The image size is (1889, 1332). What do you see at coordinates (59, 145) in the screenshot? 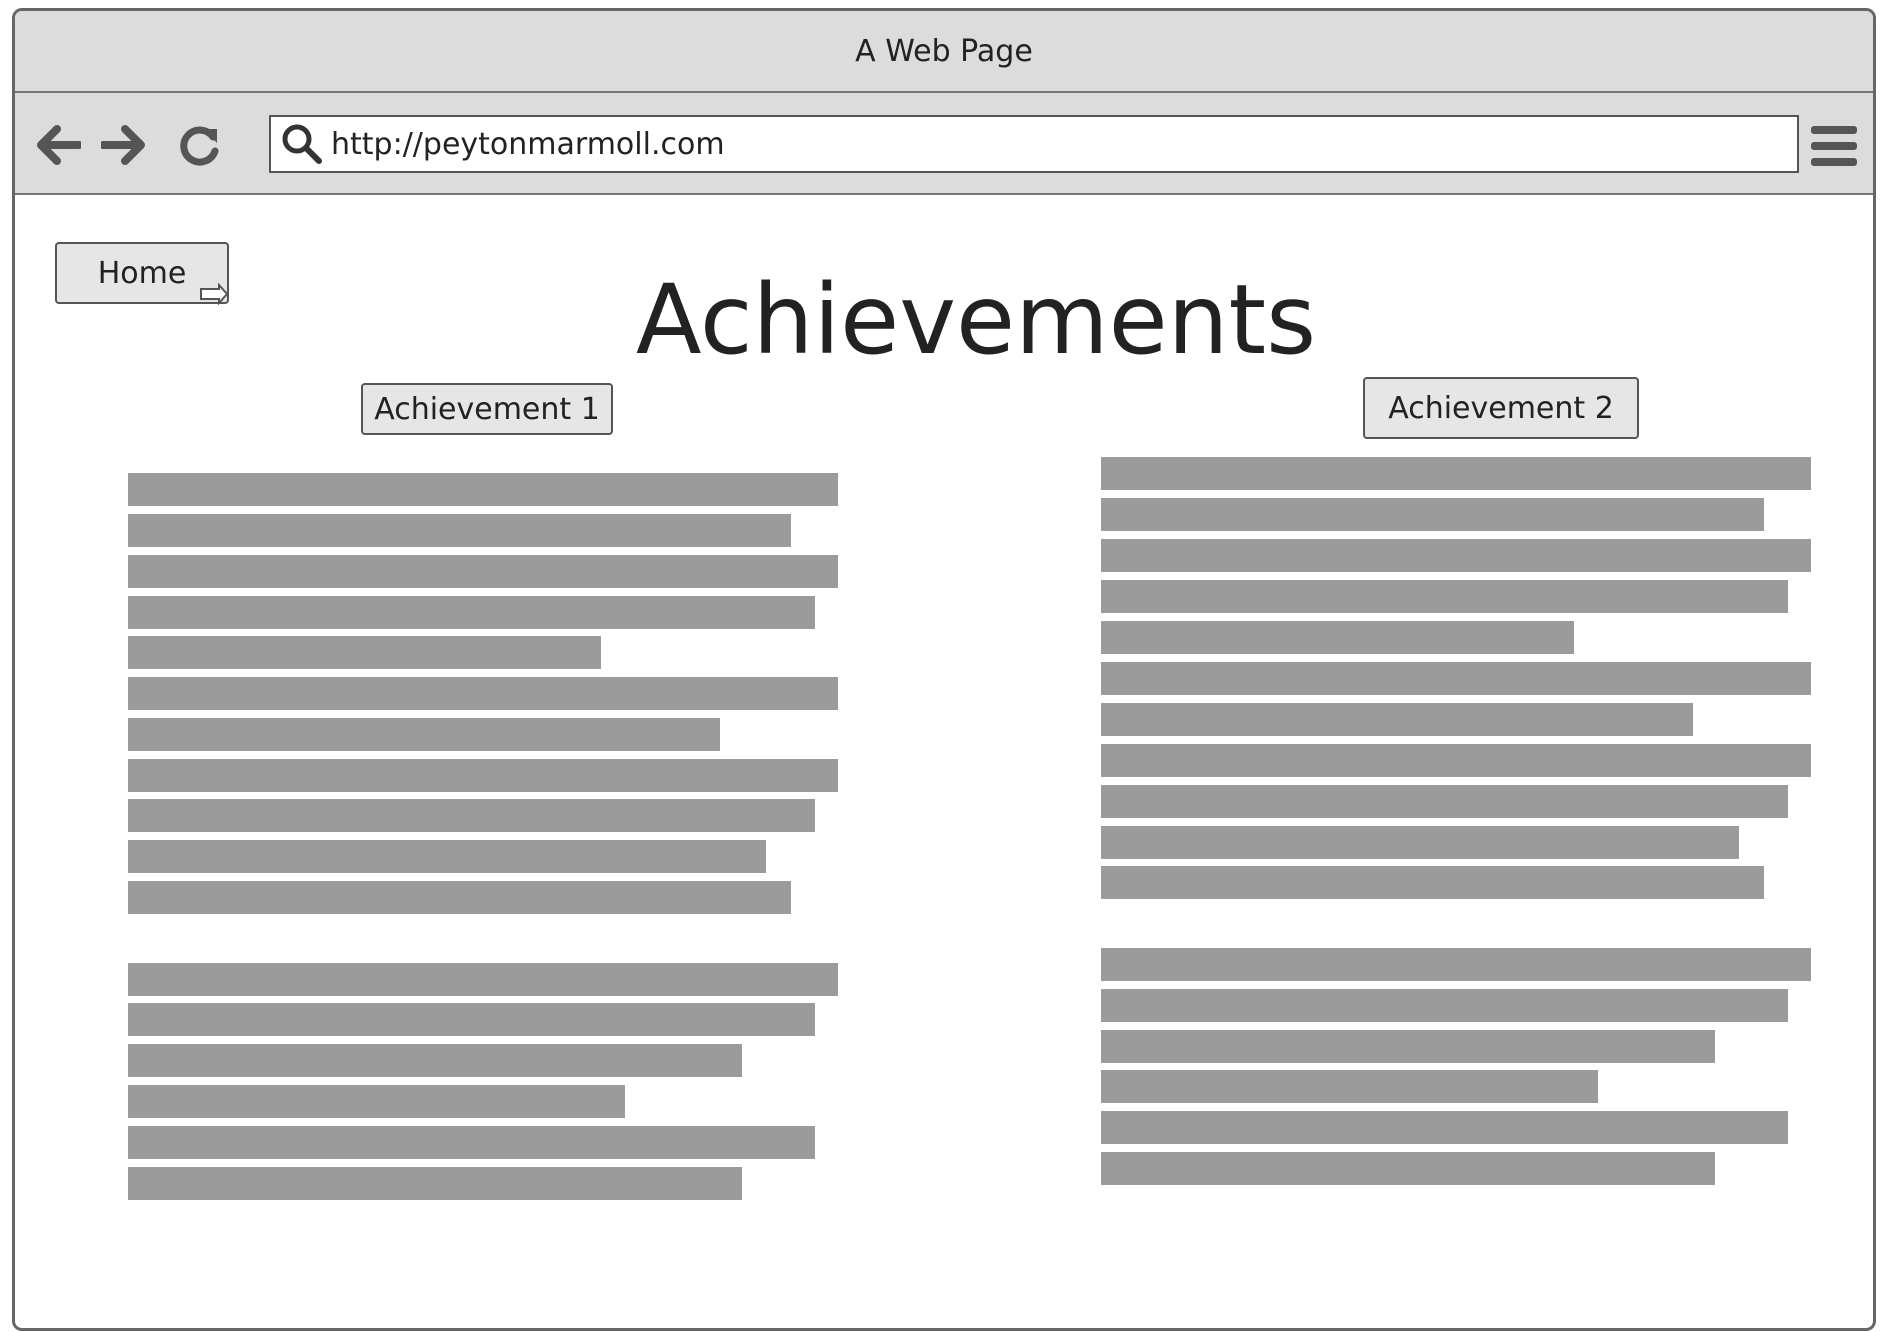
I see `back-arrow-icon` at bounding box center [59, 145].